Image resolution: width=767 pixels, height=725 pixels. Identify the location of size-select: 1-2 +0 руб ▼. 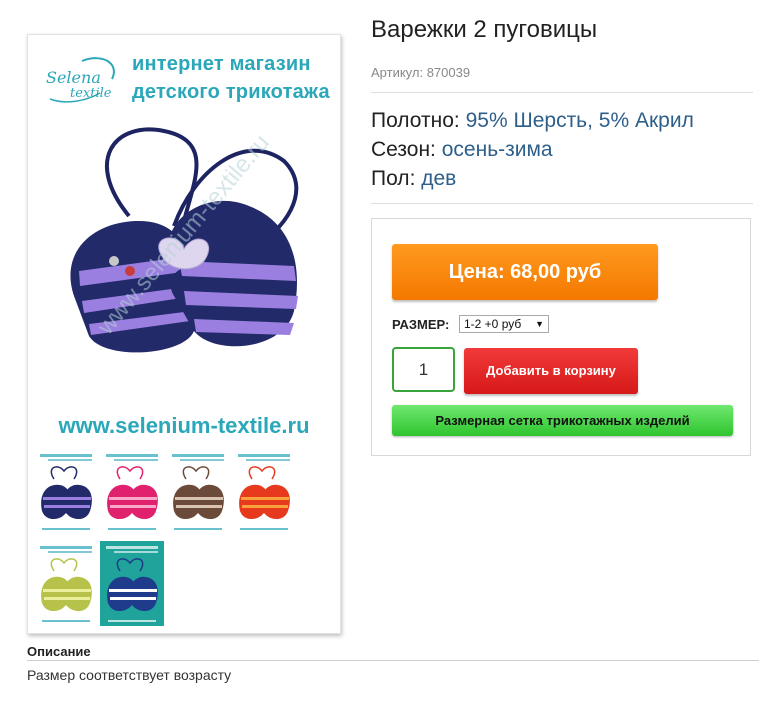
(504, 324).